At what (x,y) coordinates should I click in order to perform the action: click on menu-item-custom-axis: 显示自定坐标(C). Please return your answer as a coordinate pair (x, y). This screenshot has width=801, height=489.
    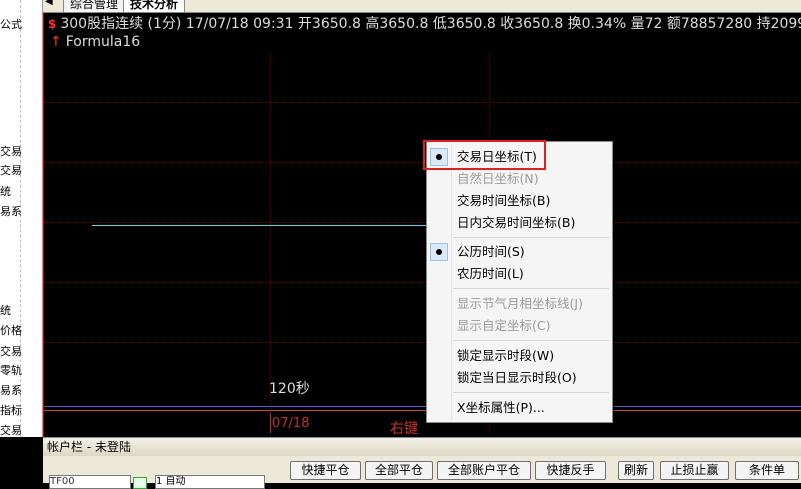
    Looking at the image, I should click on (519, 326).